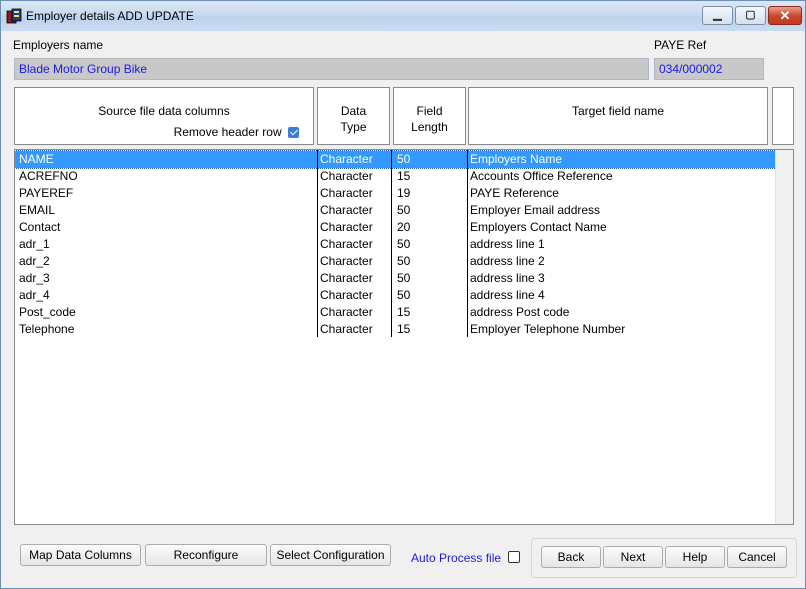 The height and width of the screenshot is (589, 806). Describe the element at coordinates (395, 312) in the screenshot. I see `table-row: Post_code Character 15 address Post code` at that location.